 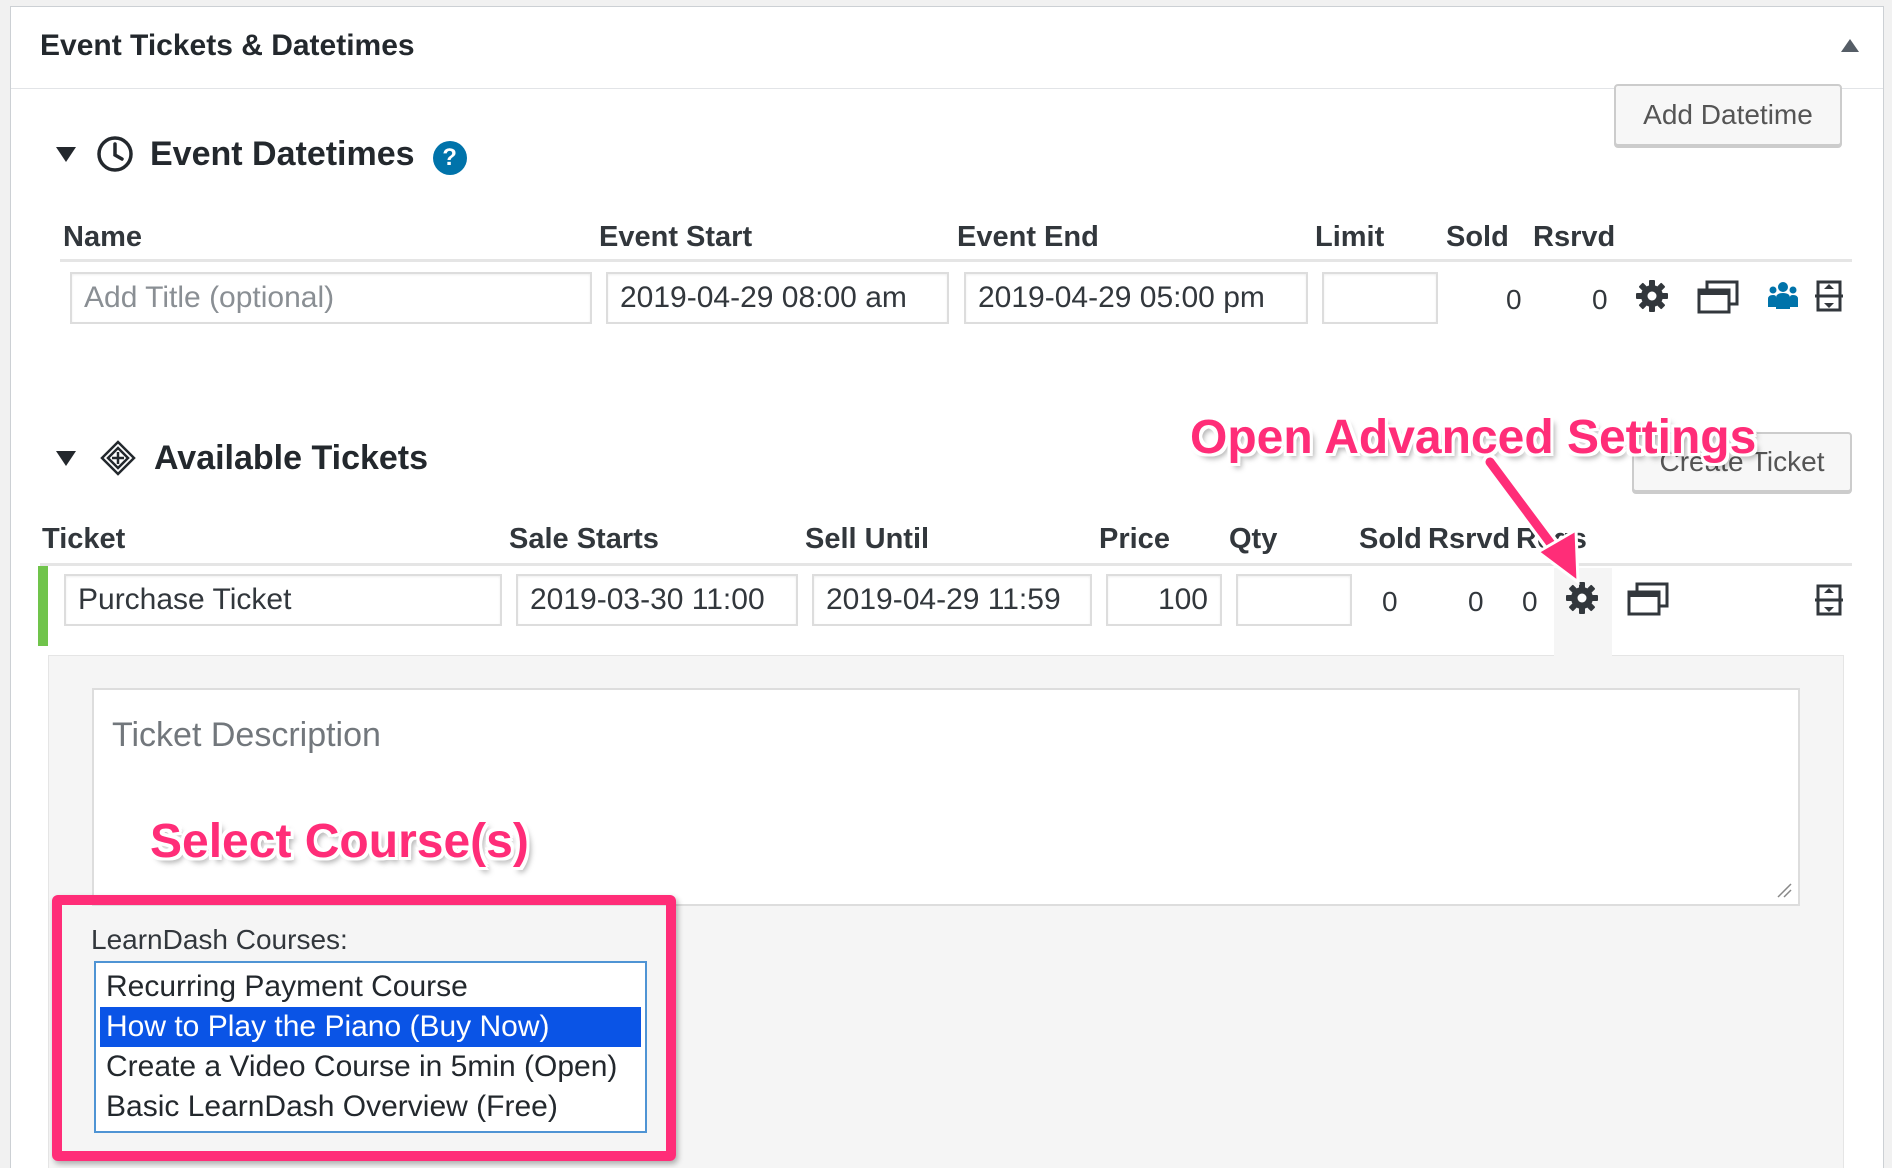 I want to click on qty-input, so click(x=1294, y=600).